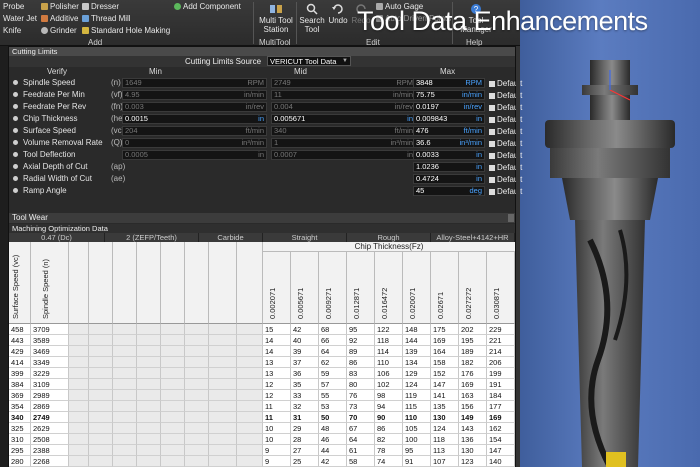 The width and height of the screenshot is (700, 467). Describe the element at coordinates (501, 373) in the screenshot. I see `table-cell: 199` at that location.